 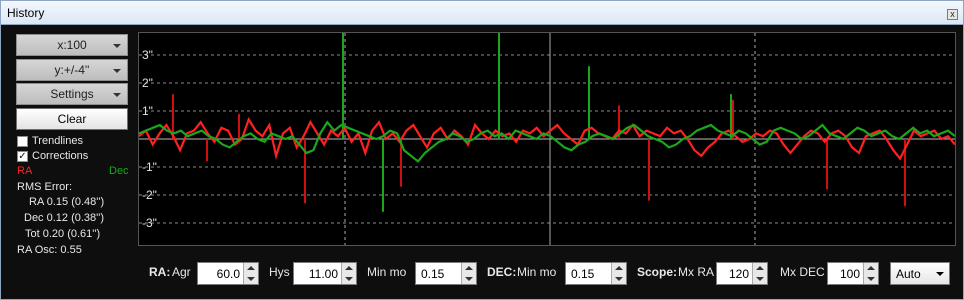 I want to click on dec-section-label: DEC:, so click(x=501, y=272).